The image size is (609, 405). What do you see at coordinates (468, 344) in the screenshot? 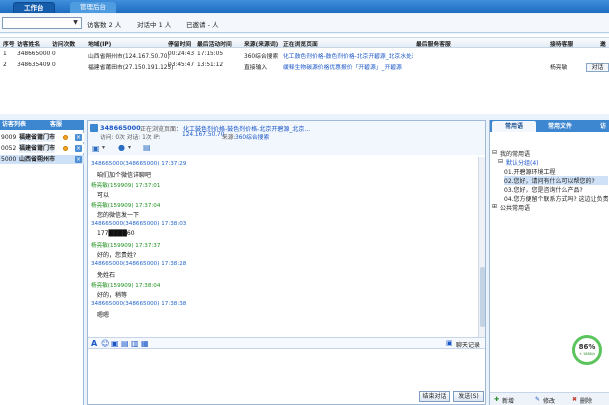
I see `history-link: 聊天记录` at bounding box center [468, 344].